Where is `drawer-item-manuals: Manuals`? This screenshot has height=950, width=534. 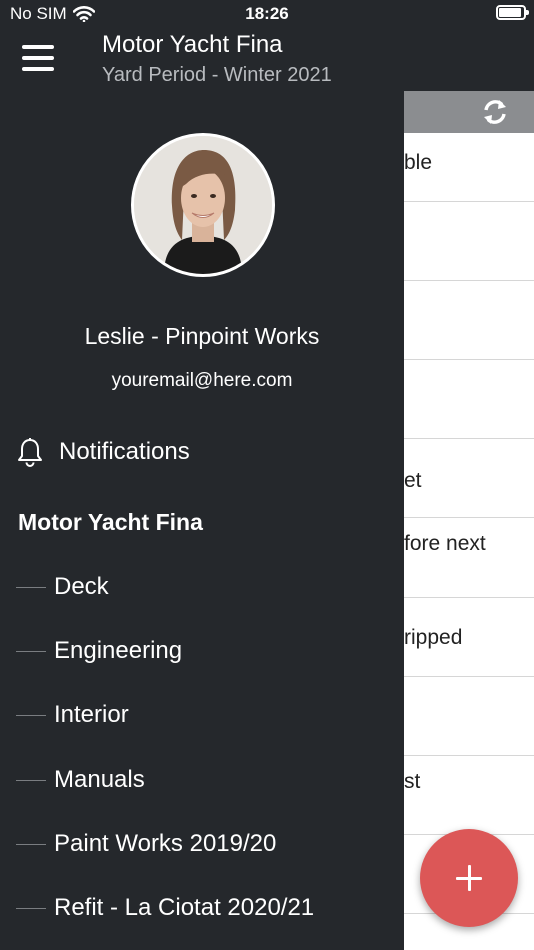
drawer-item-manuals: Manuals is located at coordinates (80, 780).